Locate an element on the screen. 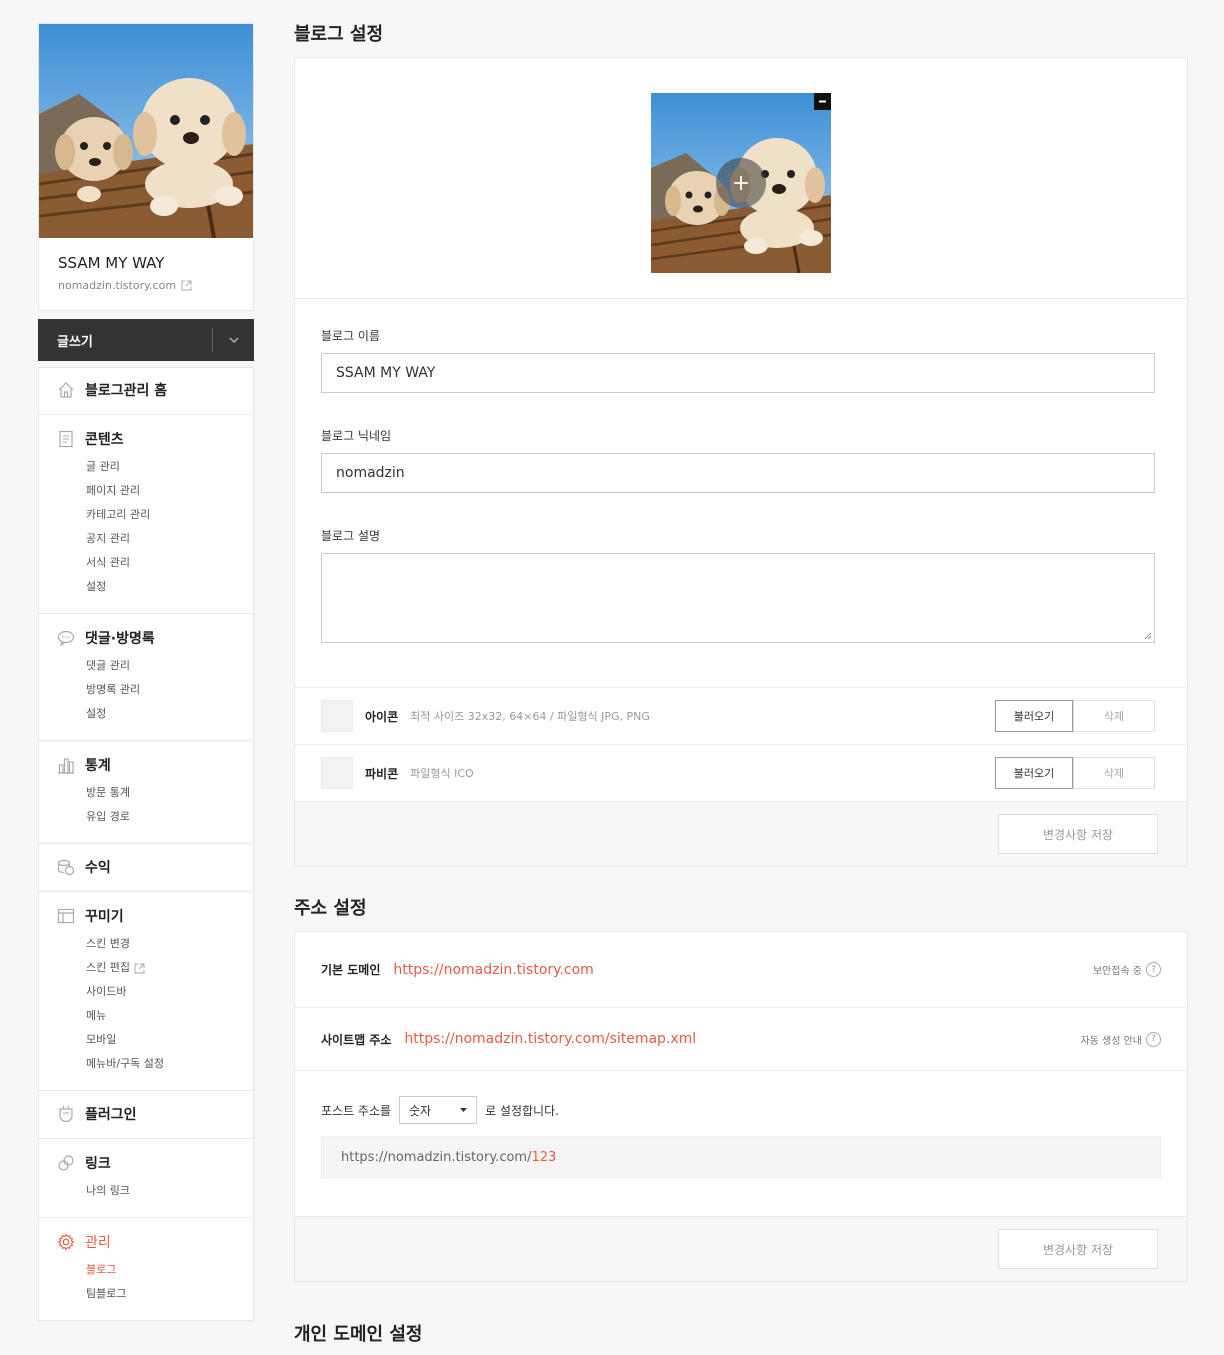  blog-nickname-label: 블로그 닉네임 is located at coordinates (356, 436).